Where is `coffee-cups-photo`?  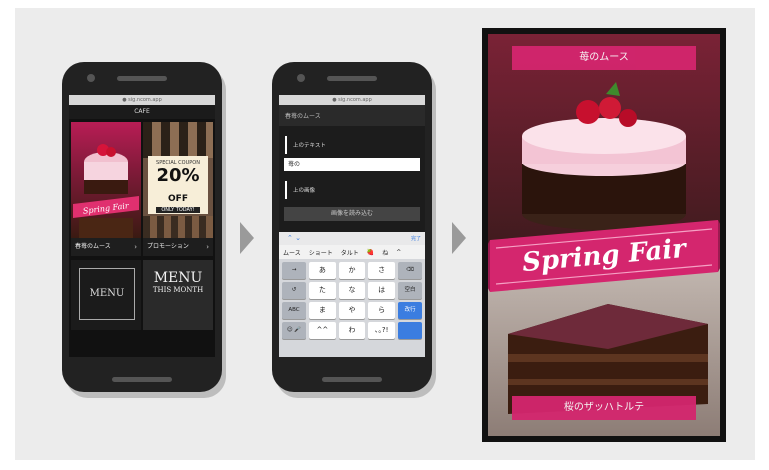 coffee-cups-photo is located at coordinates (178, 140).